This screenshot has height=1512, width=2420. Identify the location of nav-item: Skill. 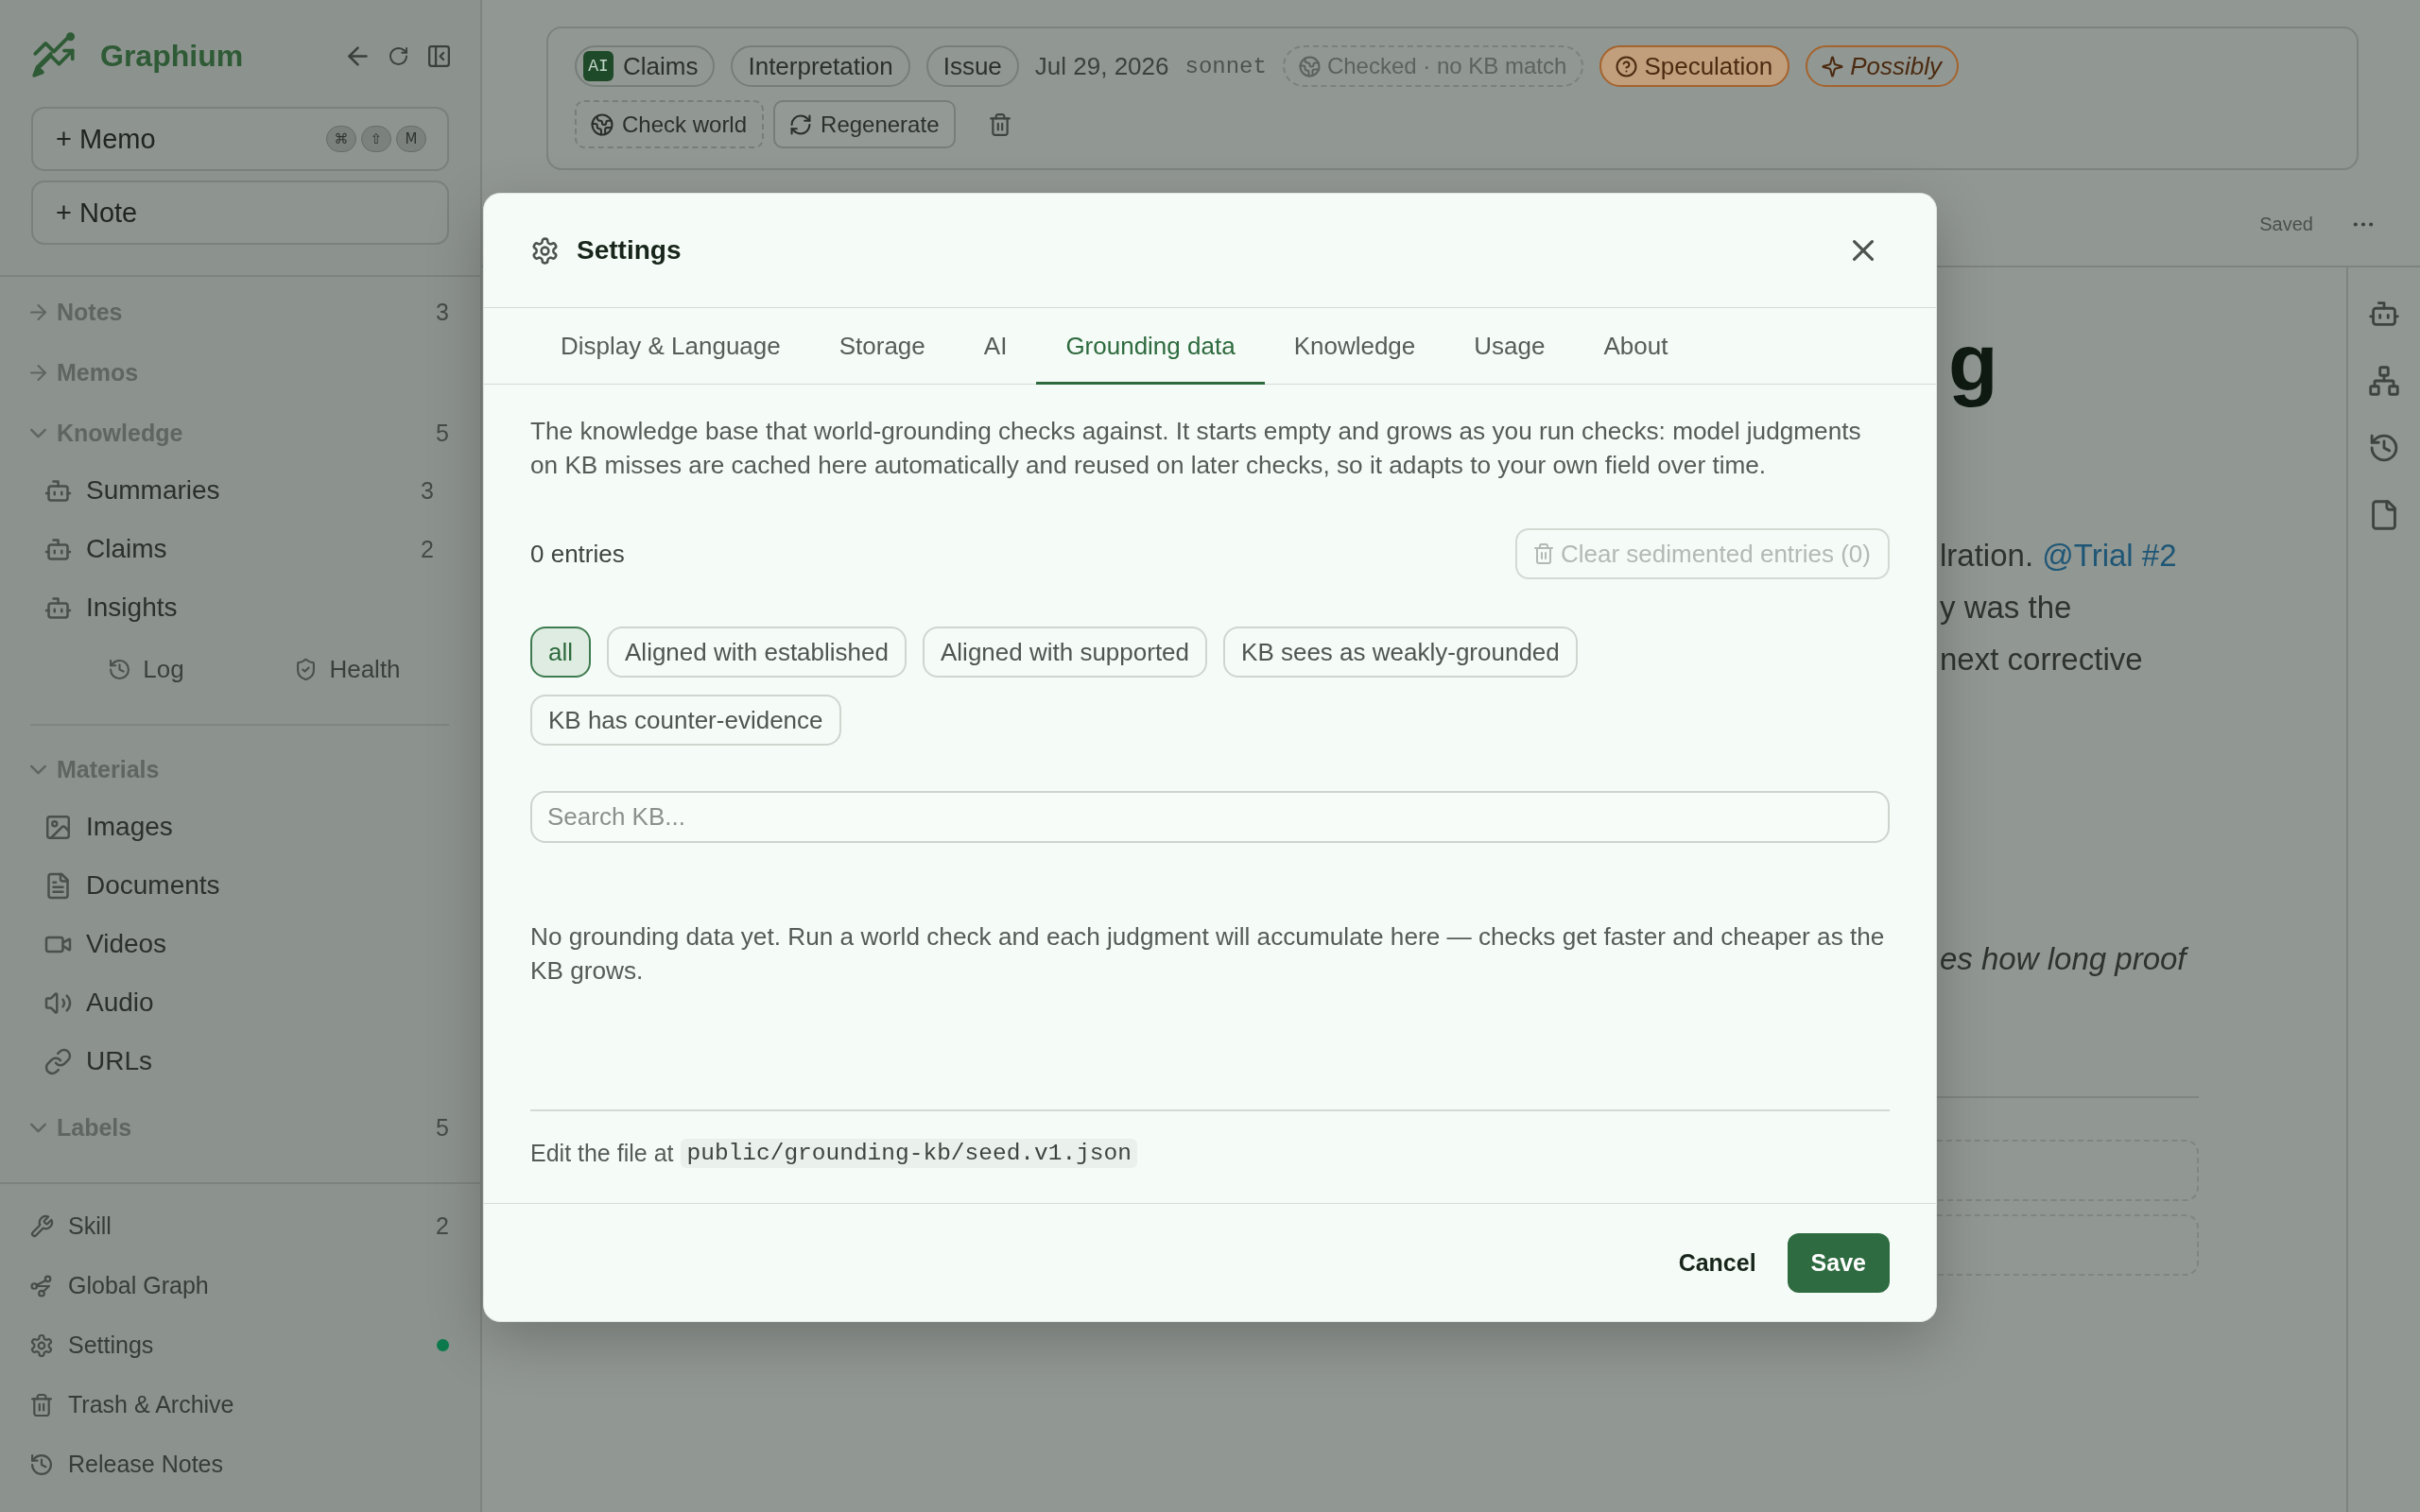
(90, 1226).